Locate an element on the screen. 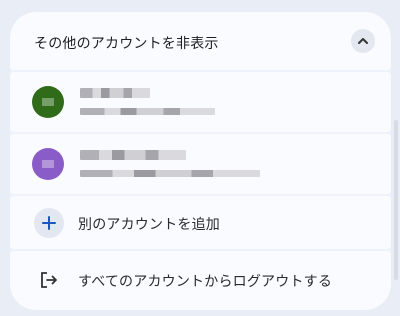 Image resolution: width=400 pixels, height=316 pixels. scrollbar is located at coordinates (396, 200).